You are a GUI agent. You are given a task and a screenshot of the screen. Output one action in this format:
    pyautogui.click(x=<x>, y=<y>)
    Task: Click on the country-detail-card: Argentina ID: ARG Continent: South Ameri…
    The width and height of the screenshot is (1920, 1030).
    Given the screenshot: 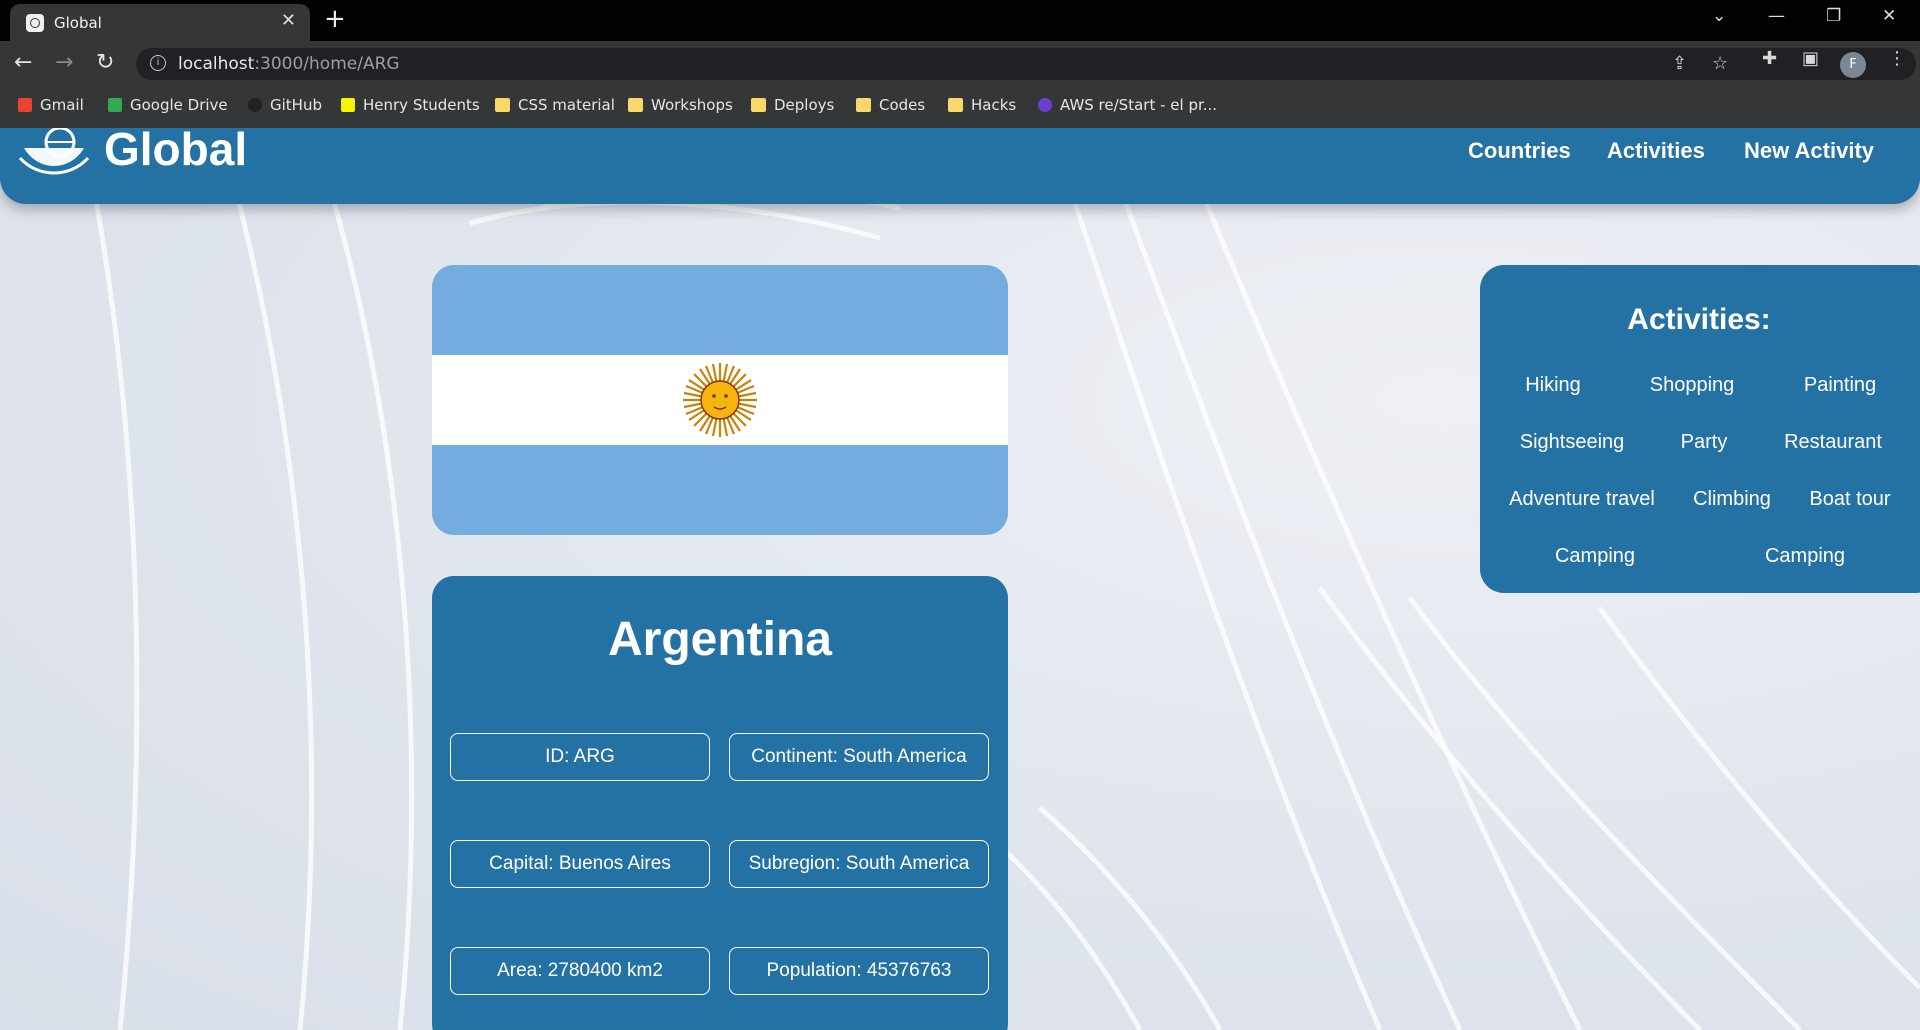 What is the action you would take?
    pyautogui.click(x=720, y=803)
    